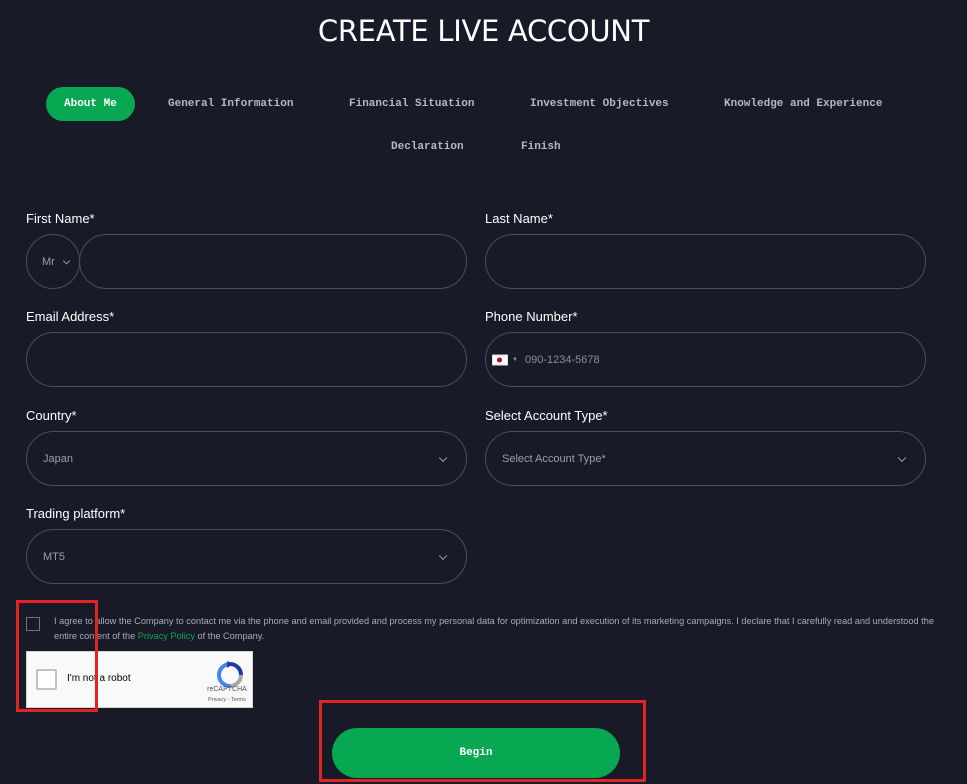 Image resolution: width=967 pixels, height=784 pixels. What do you see at coordinates (427, 147) in the screenshot?
I see `step-declaration: Declaration` at bounding box center [427, 147].